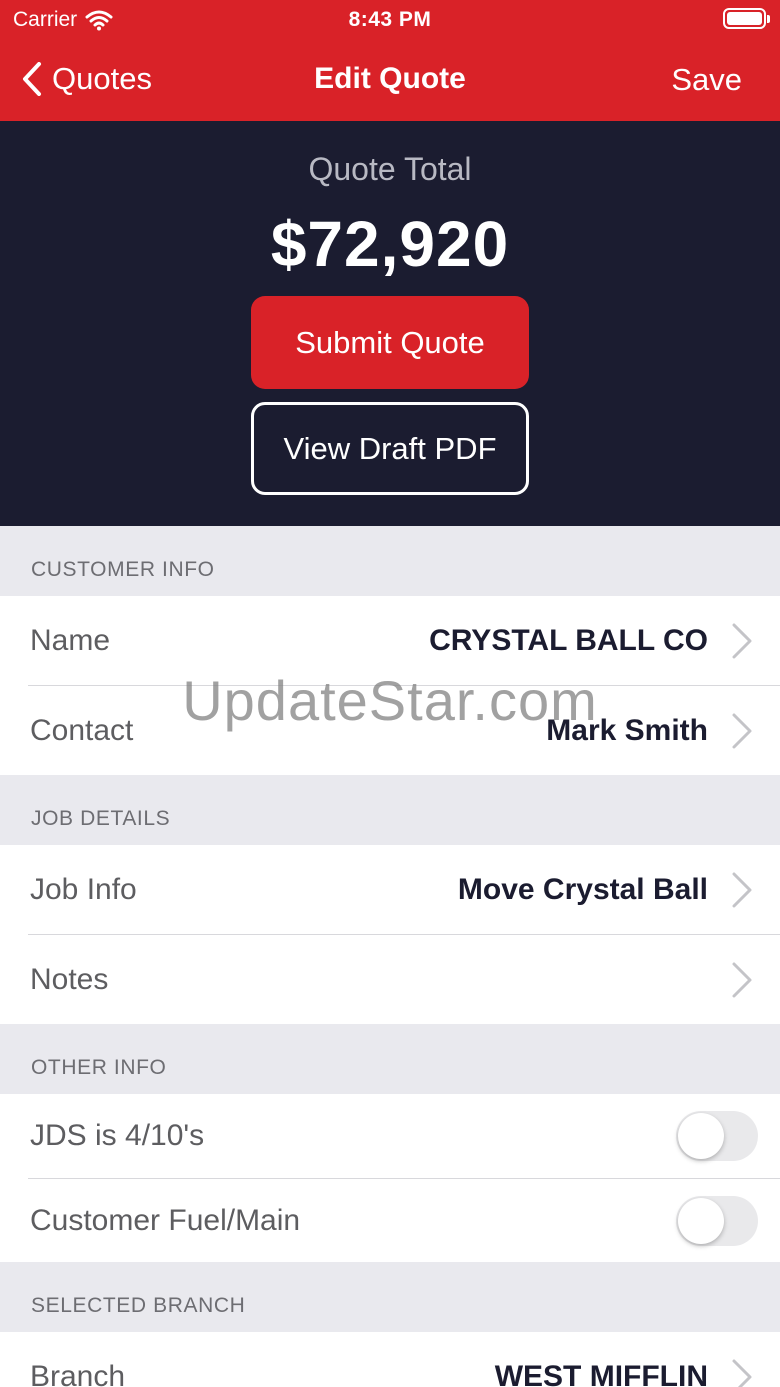 The height and width of the screenshot is (1387, 780). I want to click on row-label: Name, so click(70, 640).